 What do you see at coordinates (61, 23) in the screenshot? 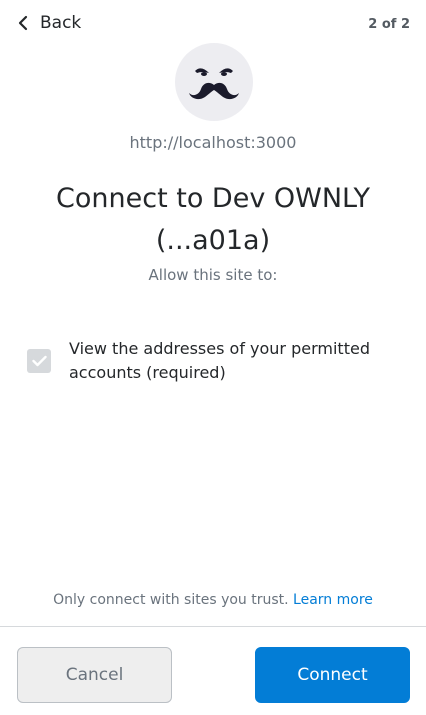
I see `back-label: Back` at bounding box center [61, 23].